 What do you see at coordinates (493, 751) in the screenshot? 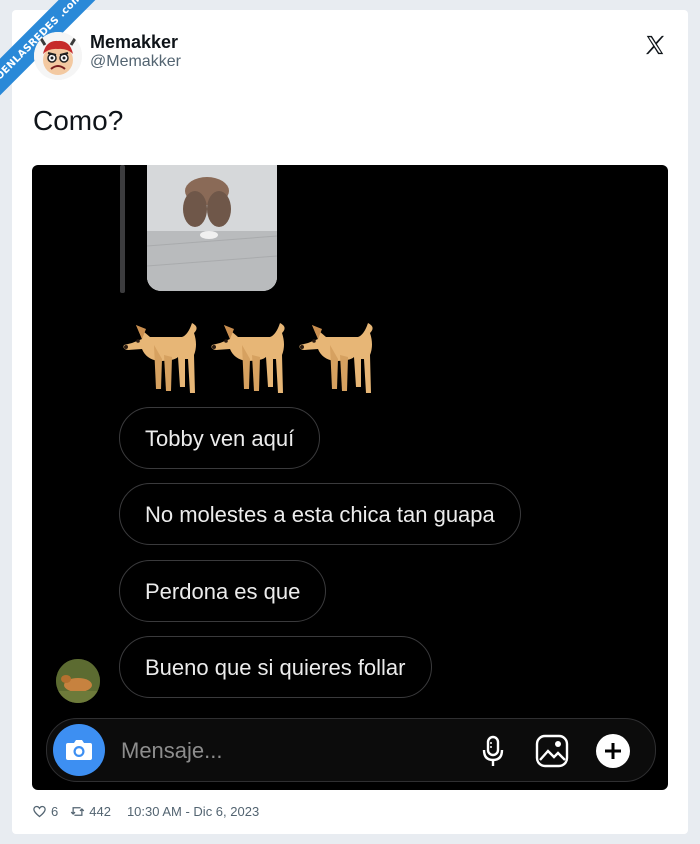
I see `microphone-icon` at bounding box center [493, 751].